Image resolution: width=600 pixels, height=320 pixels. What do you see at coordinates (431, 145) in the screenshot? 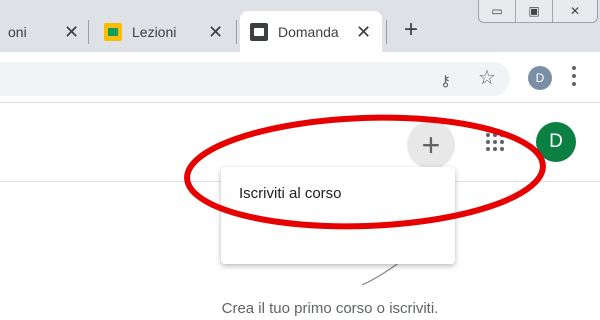
I see `add-course-button: +` at bounding box center [431, 145].